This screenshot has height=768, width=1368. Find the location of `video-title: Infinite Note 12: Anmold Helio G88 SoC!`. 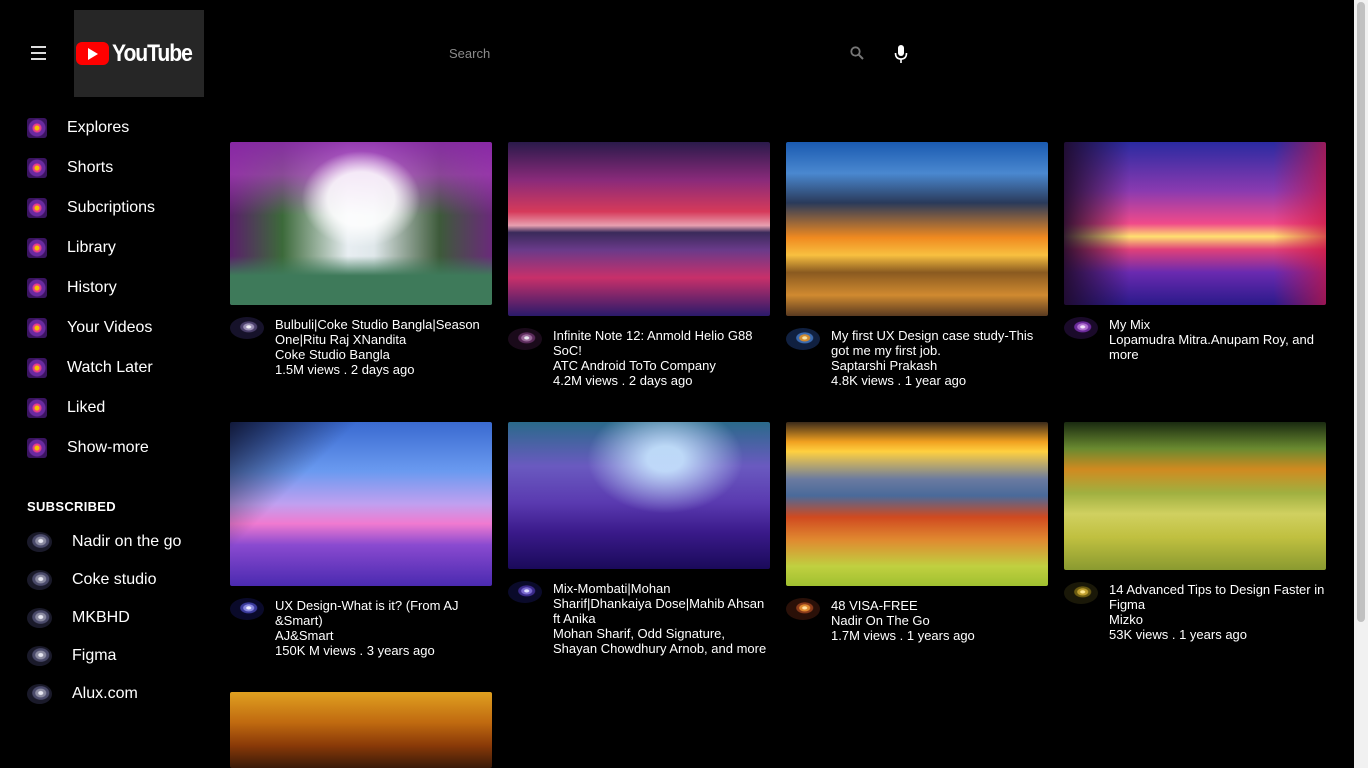

video-title: Infinite Note 12: Anmold Helio G88 SoC! is located at coordinates (661, 343).